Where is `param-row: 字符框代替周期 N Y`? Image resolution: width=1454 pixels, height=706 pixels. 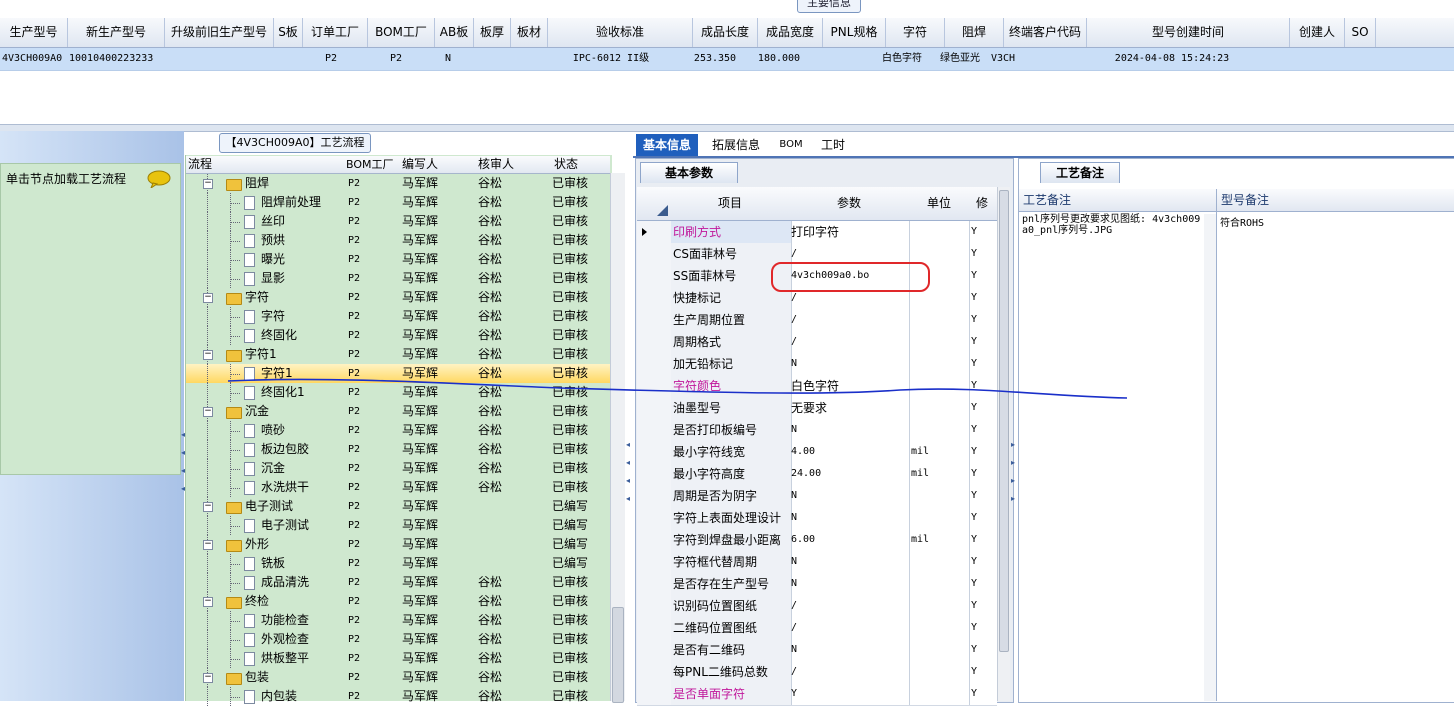 param-row: 字符框代替周期 N Y is located at coordinates (817, 562).